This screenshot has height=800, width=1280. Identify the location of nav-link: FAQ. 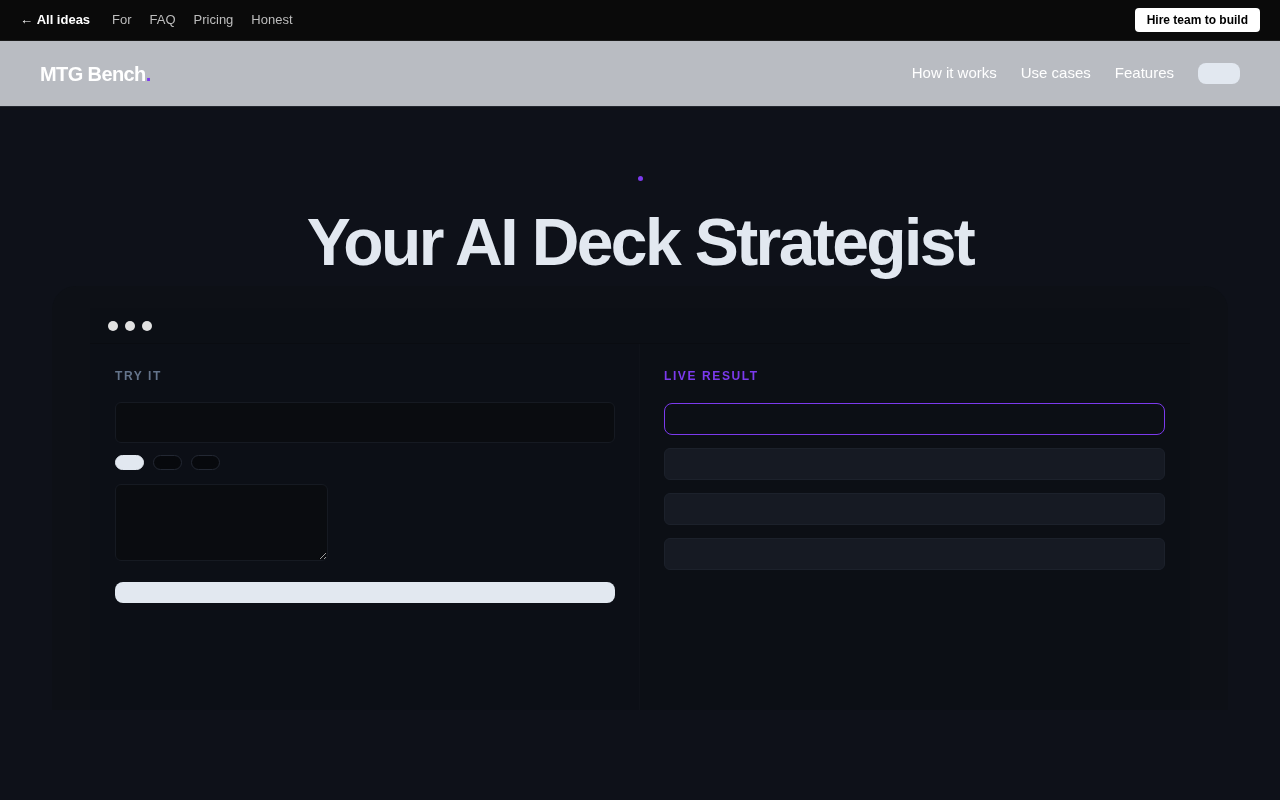
(162, 20).